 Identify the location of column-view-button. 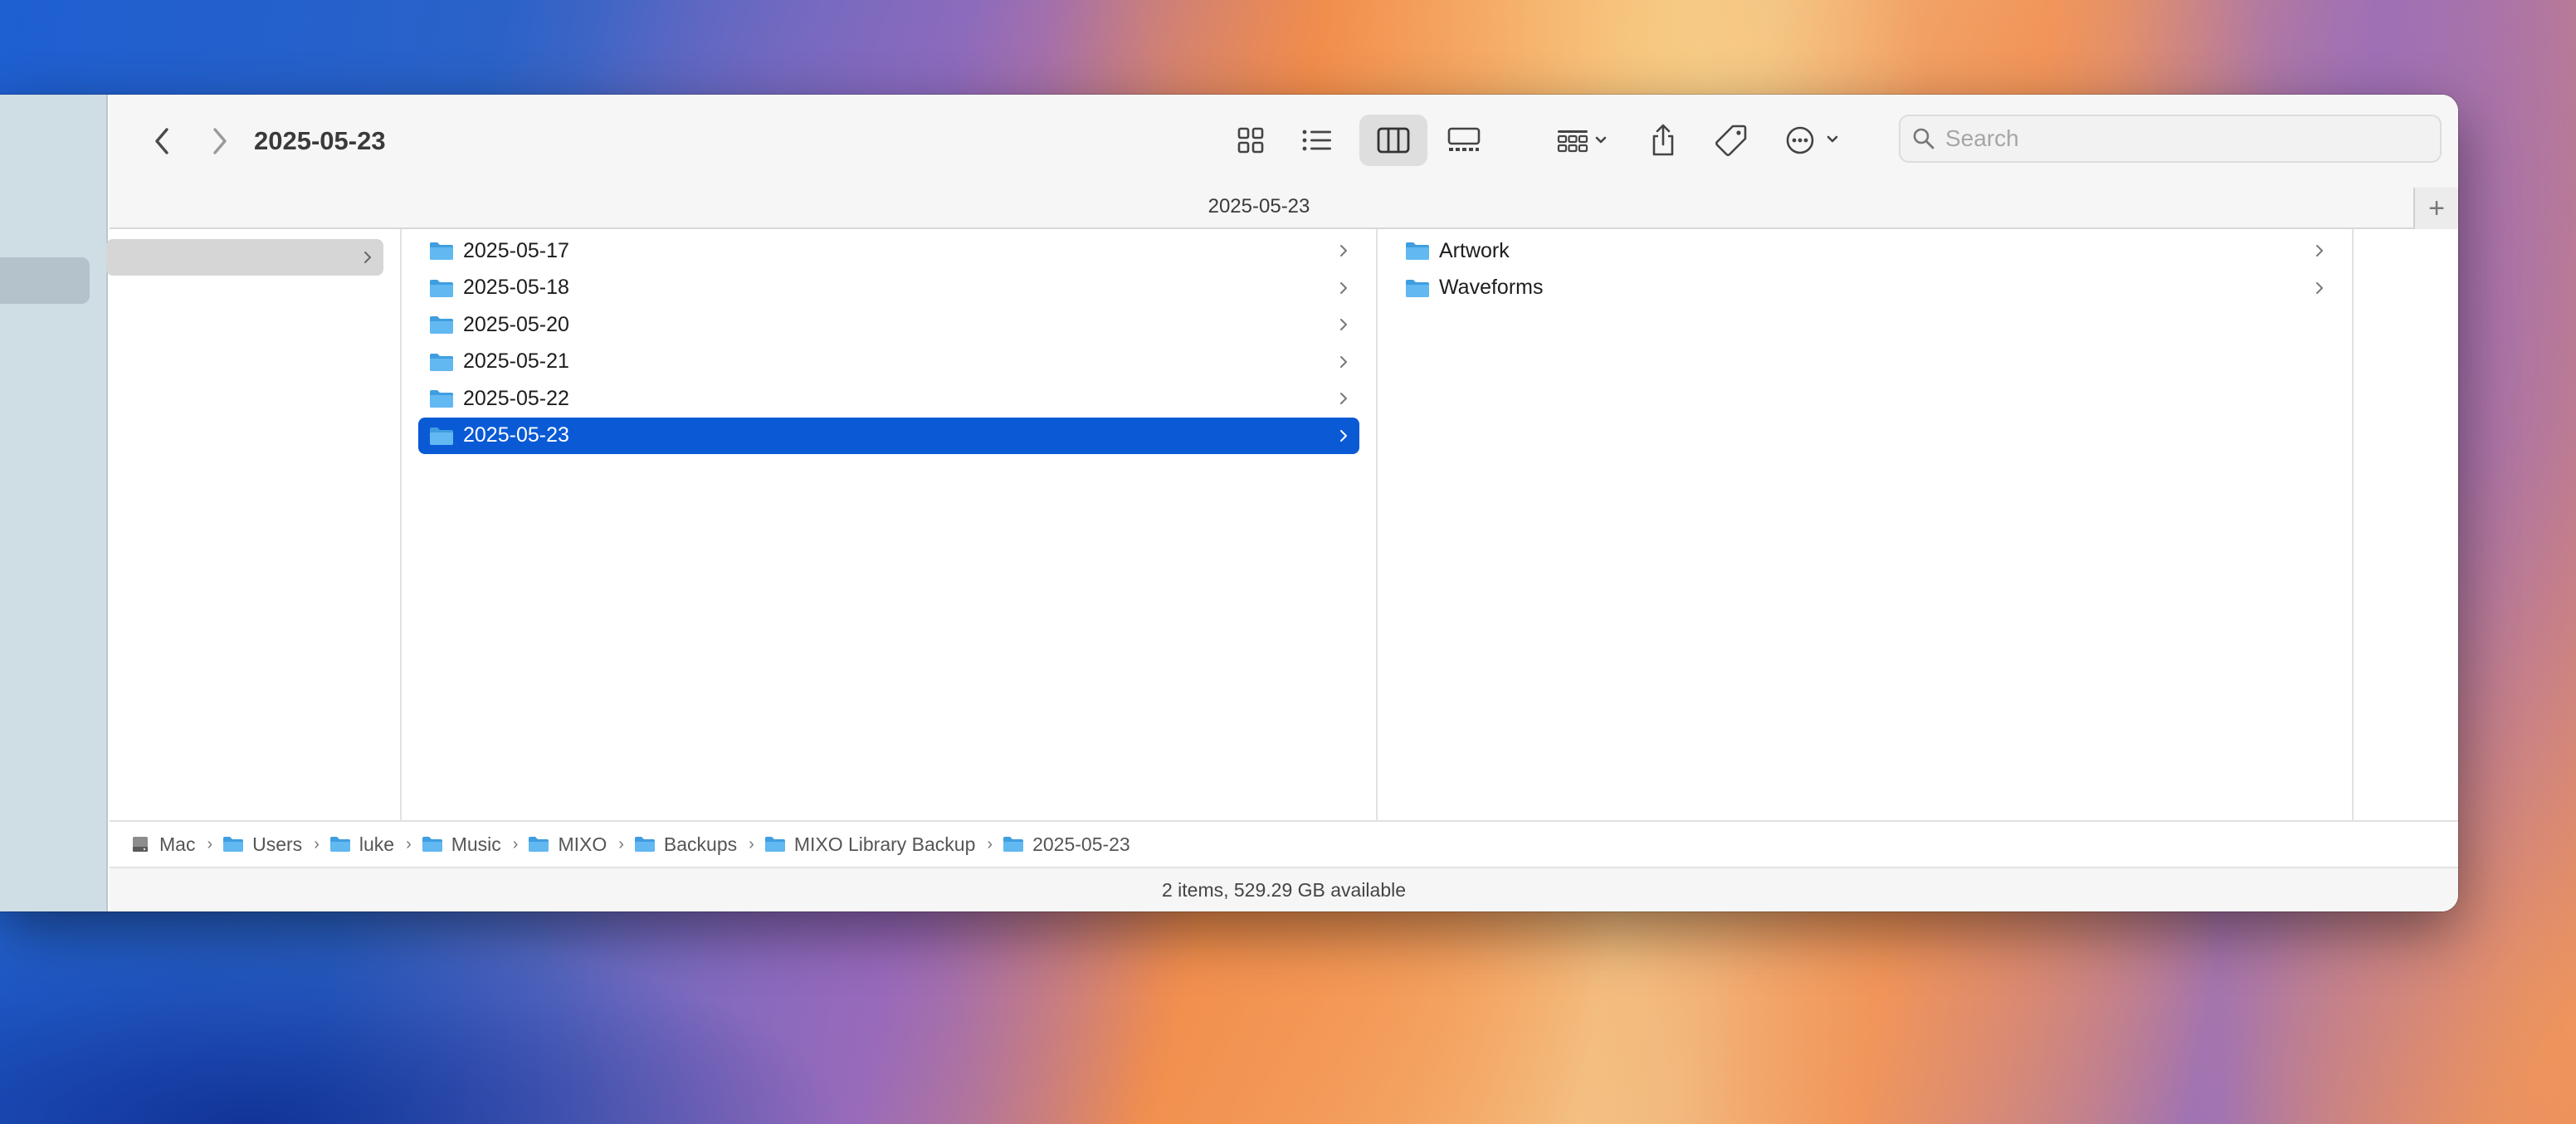
(1393, 140).